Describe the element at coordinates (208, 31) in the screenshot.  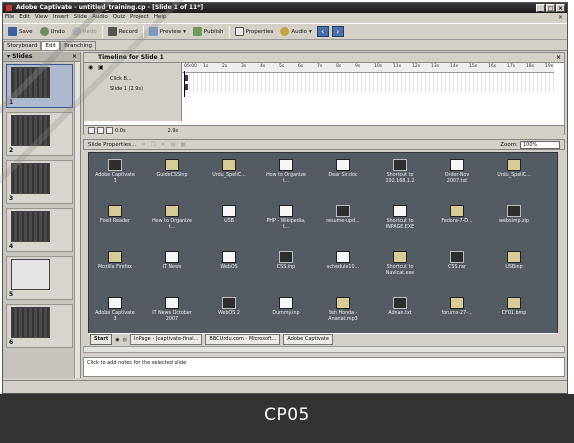
I see `publish-button: Publish` at that location.